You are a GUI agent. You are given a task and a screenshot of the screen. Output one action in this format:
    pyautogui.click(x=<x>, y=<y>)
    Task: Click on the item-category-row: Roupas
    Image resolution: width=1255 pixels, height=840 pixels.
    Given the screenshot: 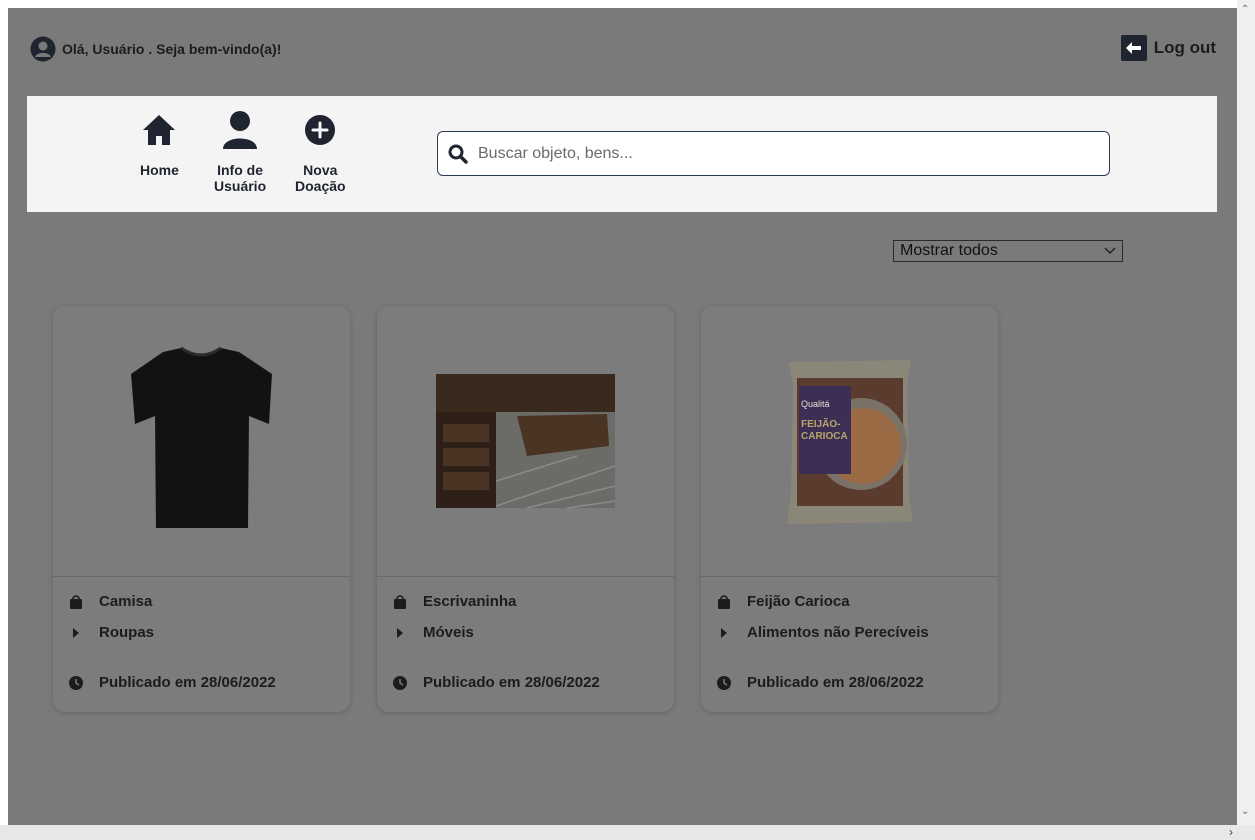 What is the action you would take?
    pyautogui.click(x=111, y=632)
    